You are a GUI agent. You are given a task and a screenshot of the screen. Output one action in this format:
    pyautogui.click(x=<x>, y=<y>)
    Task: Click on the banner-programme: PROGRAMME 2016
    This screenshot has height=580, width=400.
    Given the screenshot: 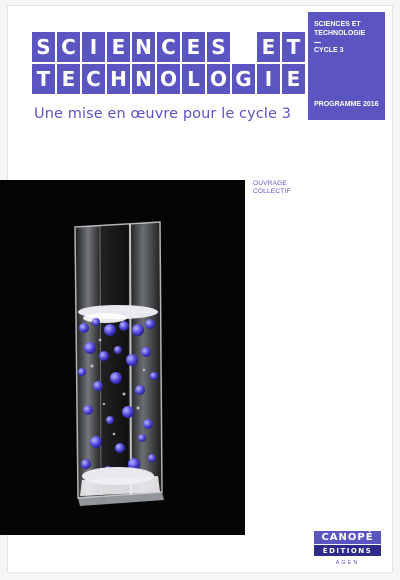 What is the action you would take?
    pyautogui.click(x=346, y=104)
    